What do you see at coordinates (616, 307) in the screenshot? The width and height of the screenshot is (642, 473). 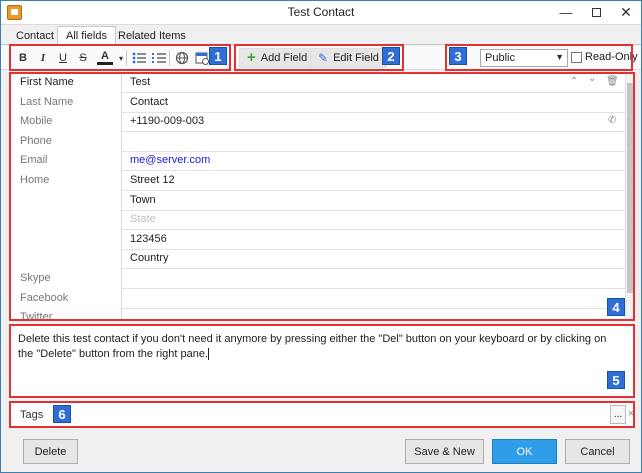 I see `callout-badge-4: 4` at bounding box center [616, 307].